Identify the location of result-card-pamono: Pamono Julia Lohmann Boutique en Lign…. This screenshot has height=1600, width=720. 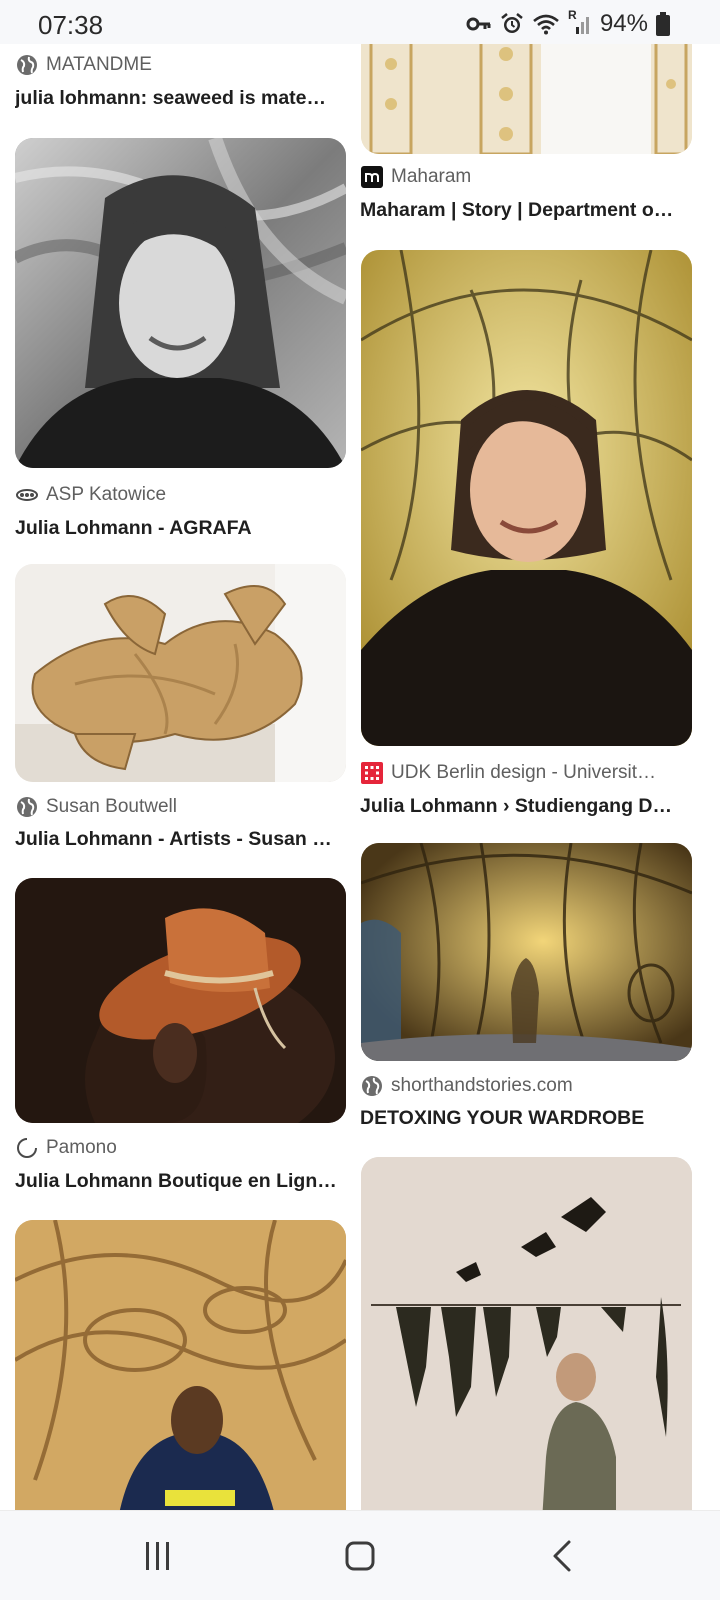
(180, 1043).